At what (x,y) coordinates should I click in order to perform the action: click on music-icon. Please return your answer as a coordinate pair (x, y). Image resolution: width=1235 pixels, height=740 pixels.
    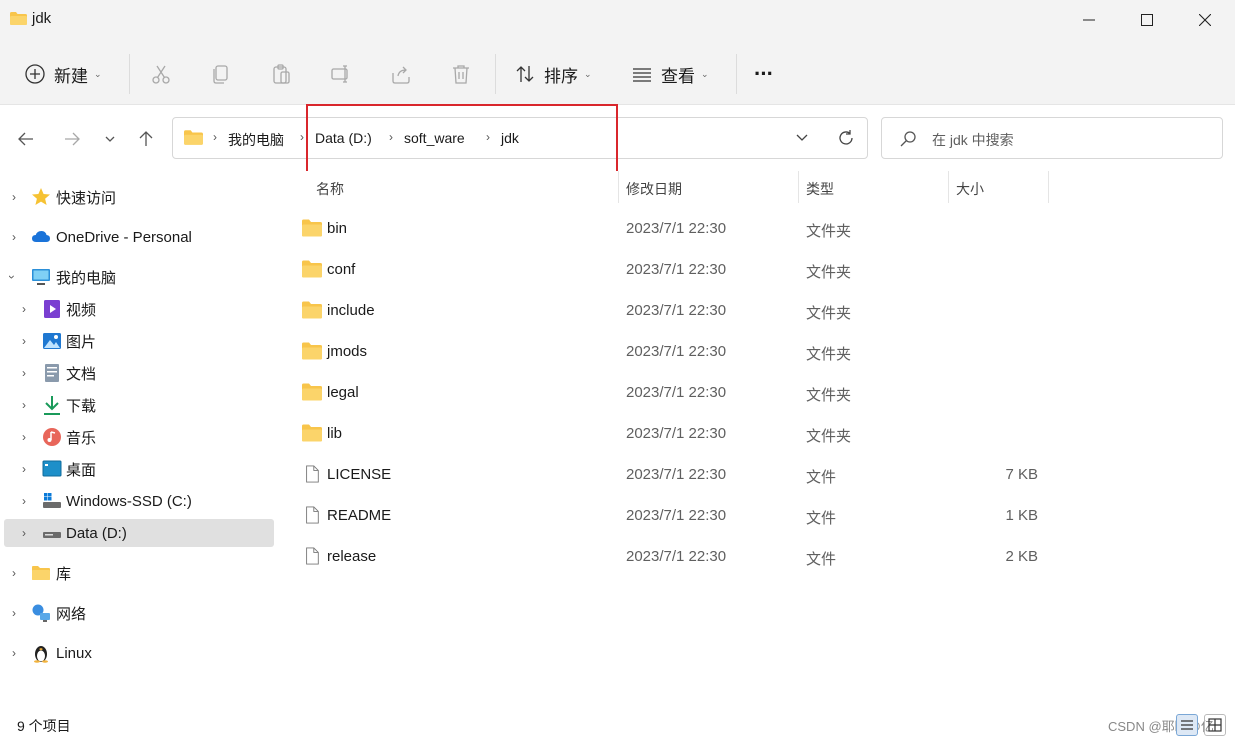
    Looking at the image, I should click on (52, 437).